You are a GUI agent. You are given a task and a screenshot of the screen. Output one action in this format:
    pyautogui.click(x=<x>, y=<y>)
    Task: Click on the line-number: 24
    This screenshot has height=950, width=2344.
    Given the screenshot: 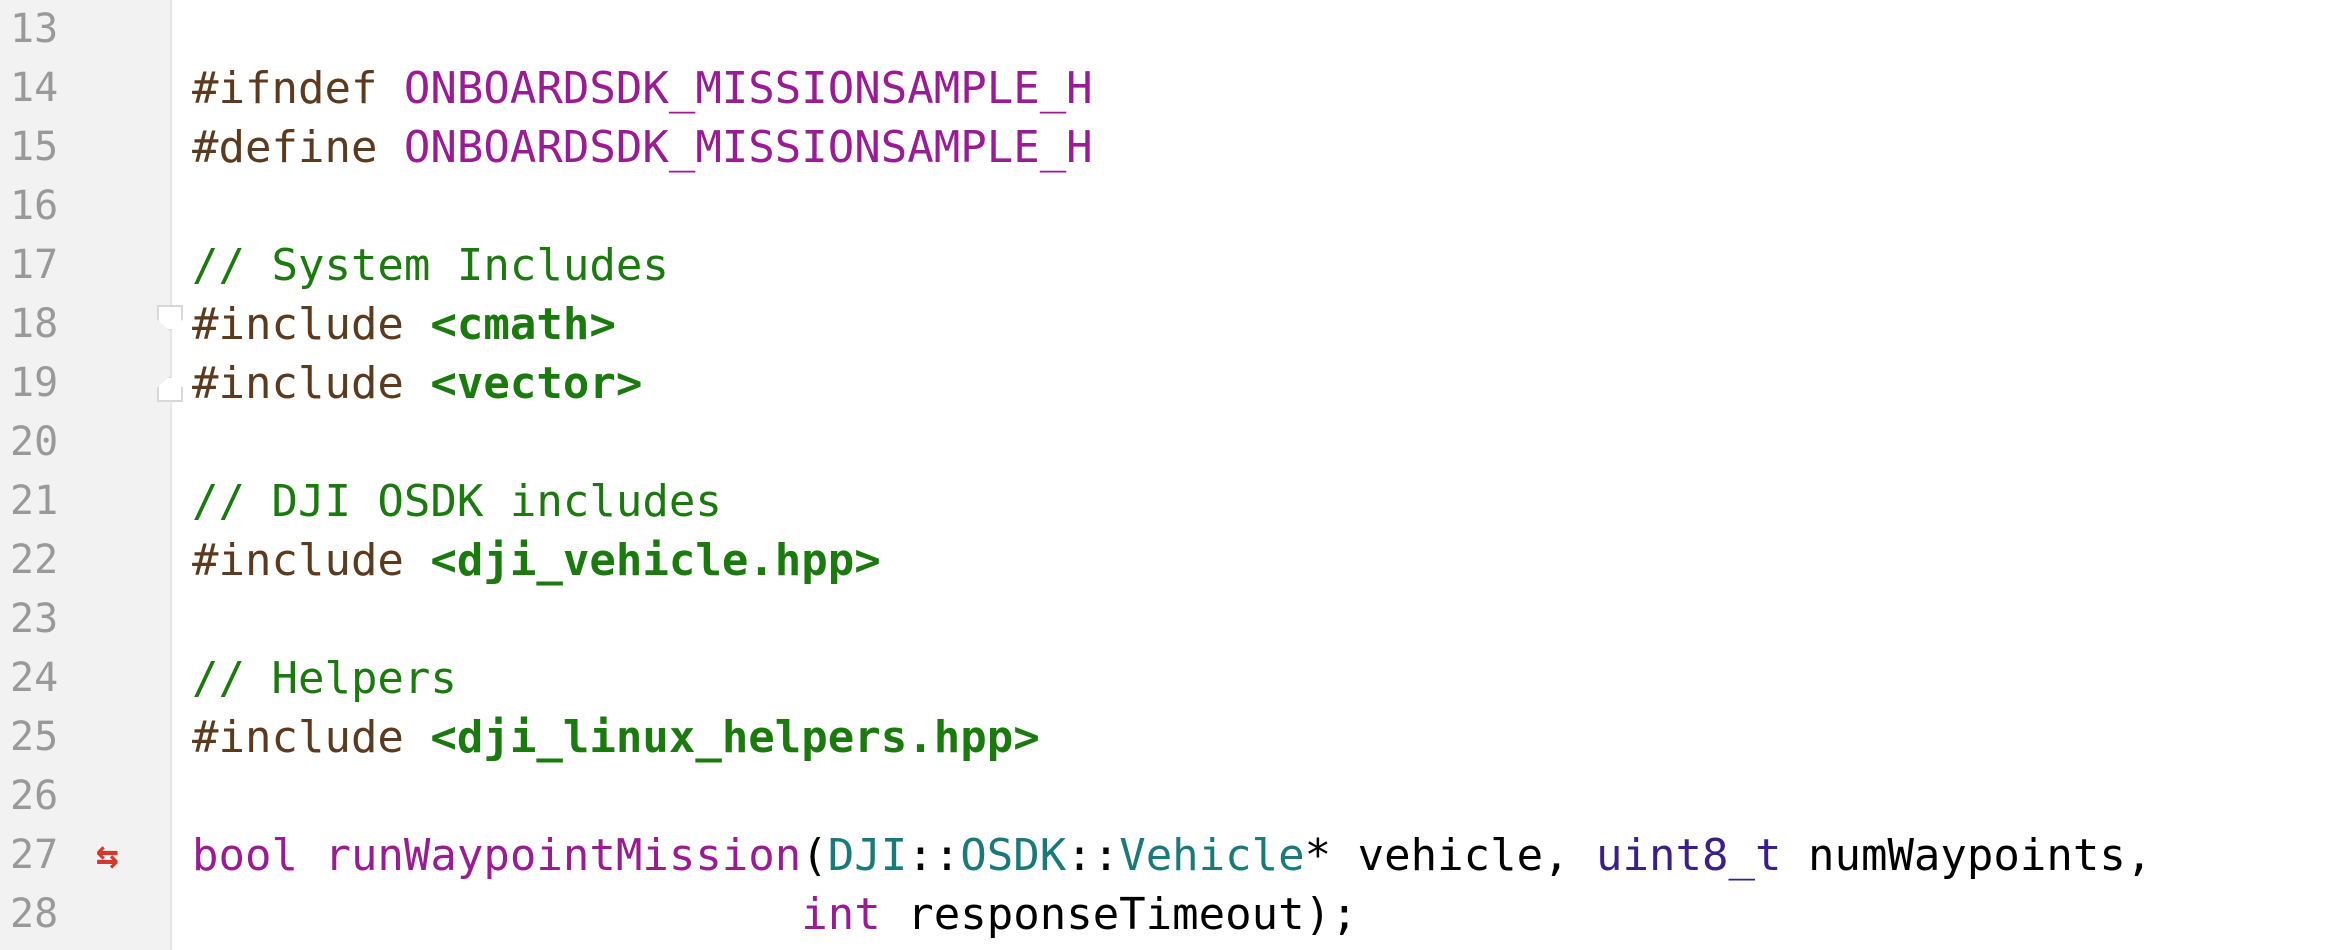 What is the action you would take?
    pyautogui.click(x=34, y=678)
    